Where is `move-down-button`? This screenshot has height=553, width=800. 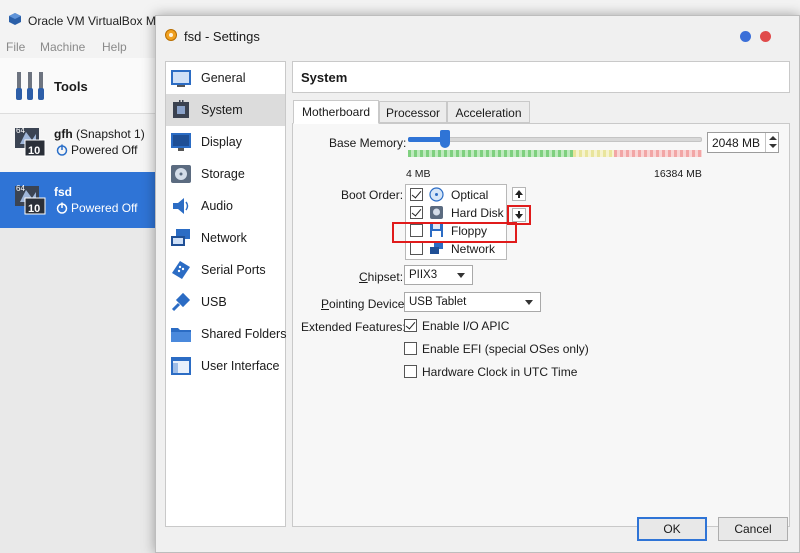
move-down-button is located at coordinates (519, 215).